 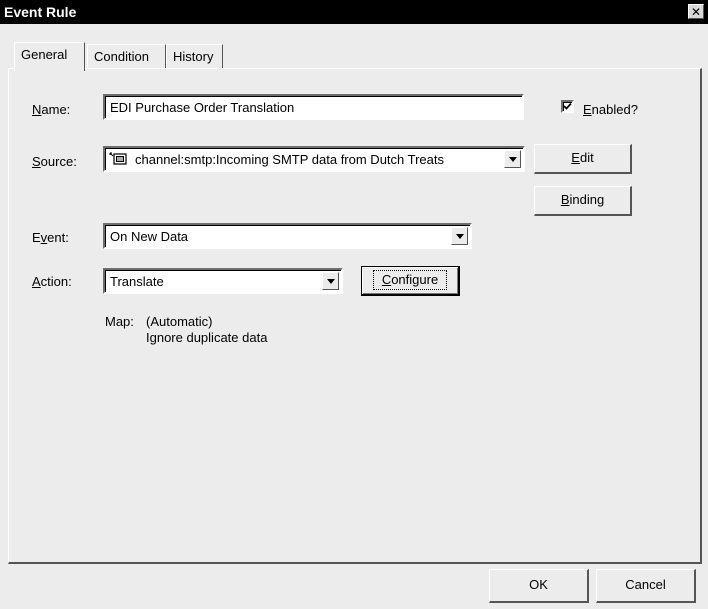 I want to click on source-label: Source:, so click(x=54, y=161).